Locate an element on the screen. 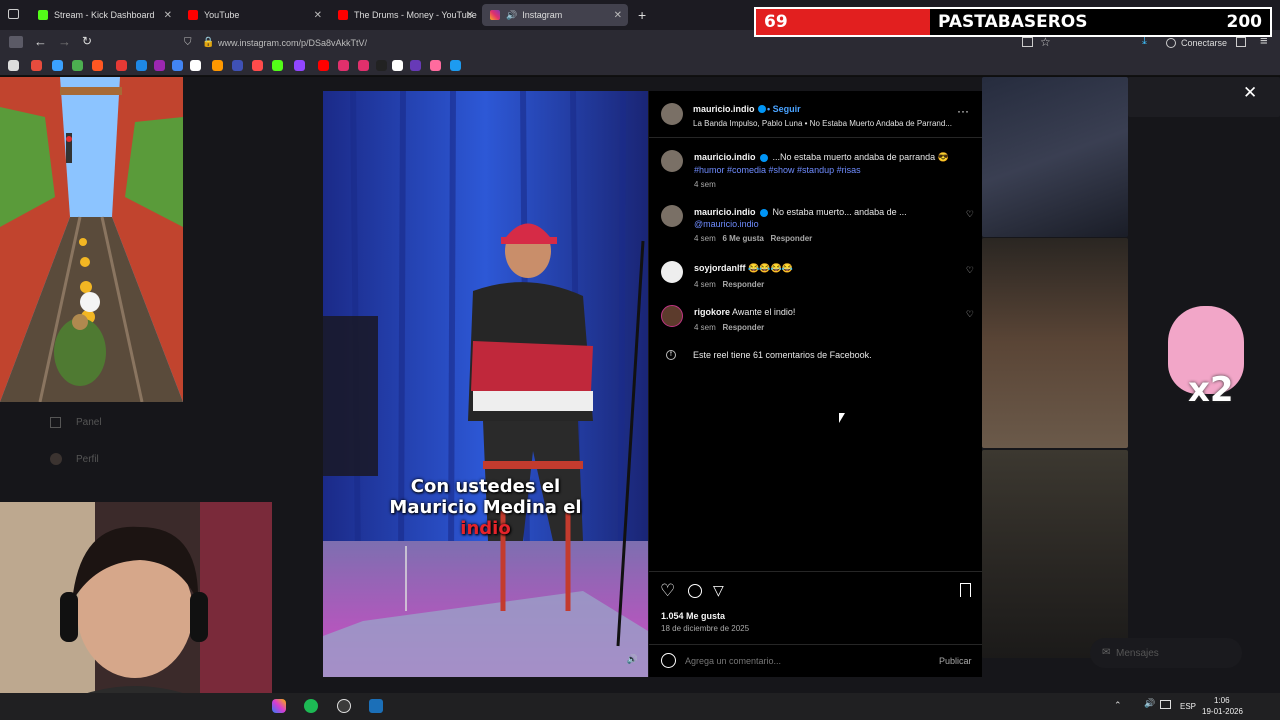 This screenshot has width=1280, height=720. messages-label: Mensajes is located at coordinates (1137, 653).